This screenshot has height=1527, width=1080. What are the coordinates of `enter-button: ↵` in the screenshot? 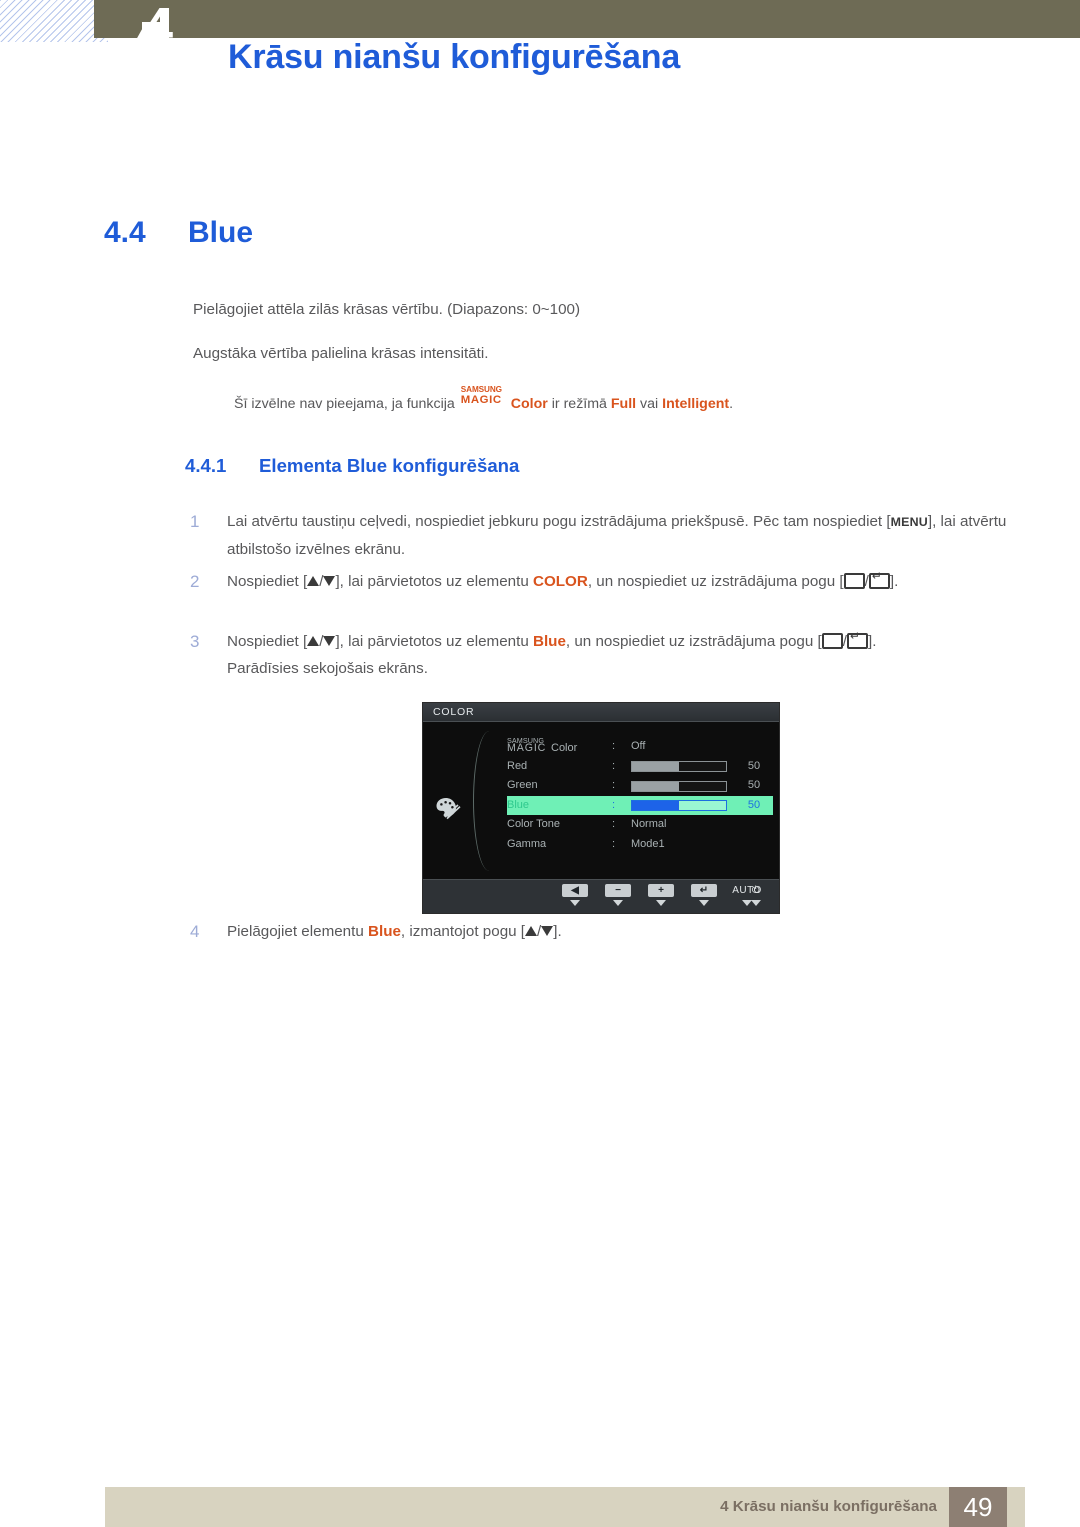 It's located at (704, 895).